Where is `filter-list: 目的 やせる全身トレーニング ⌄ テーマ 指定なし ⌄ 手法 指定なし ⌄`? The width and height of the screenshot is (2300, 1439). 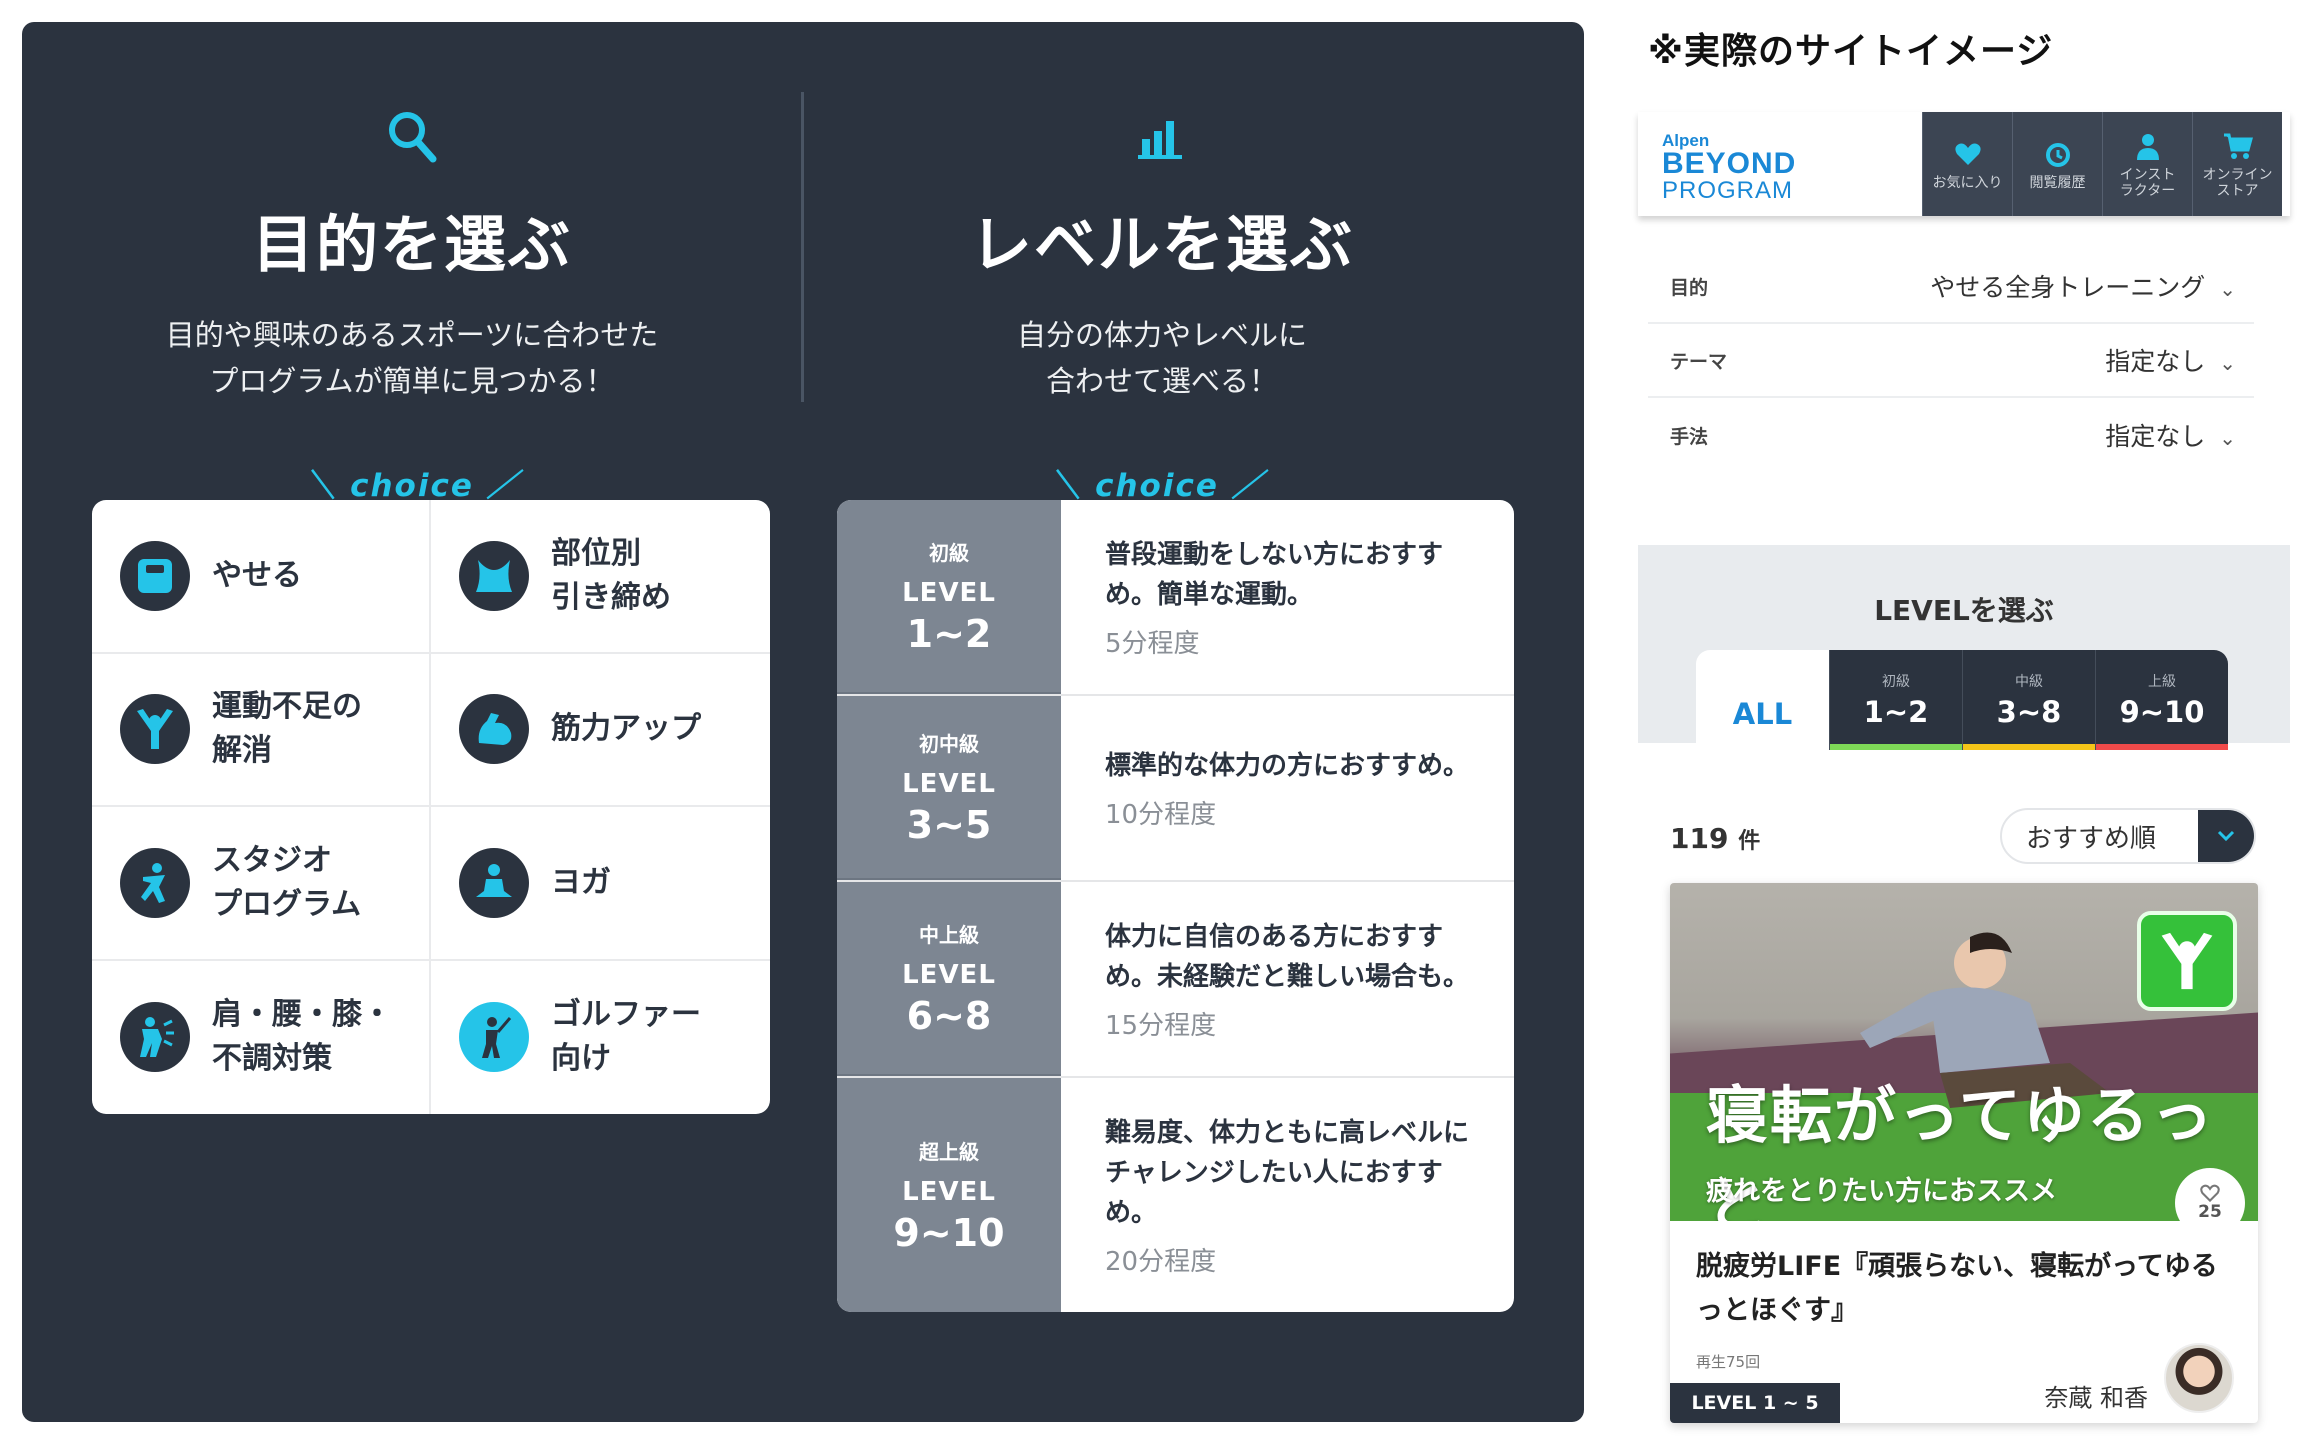 filter-list: 目的 やせる全身トレーニング ⌄ テーマ 指定なし ⌄ 手法 指定なし ⌄ is located at coordinates (1951, 361).